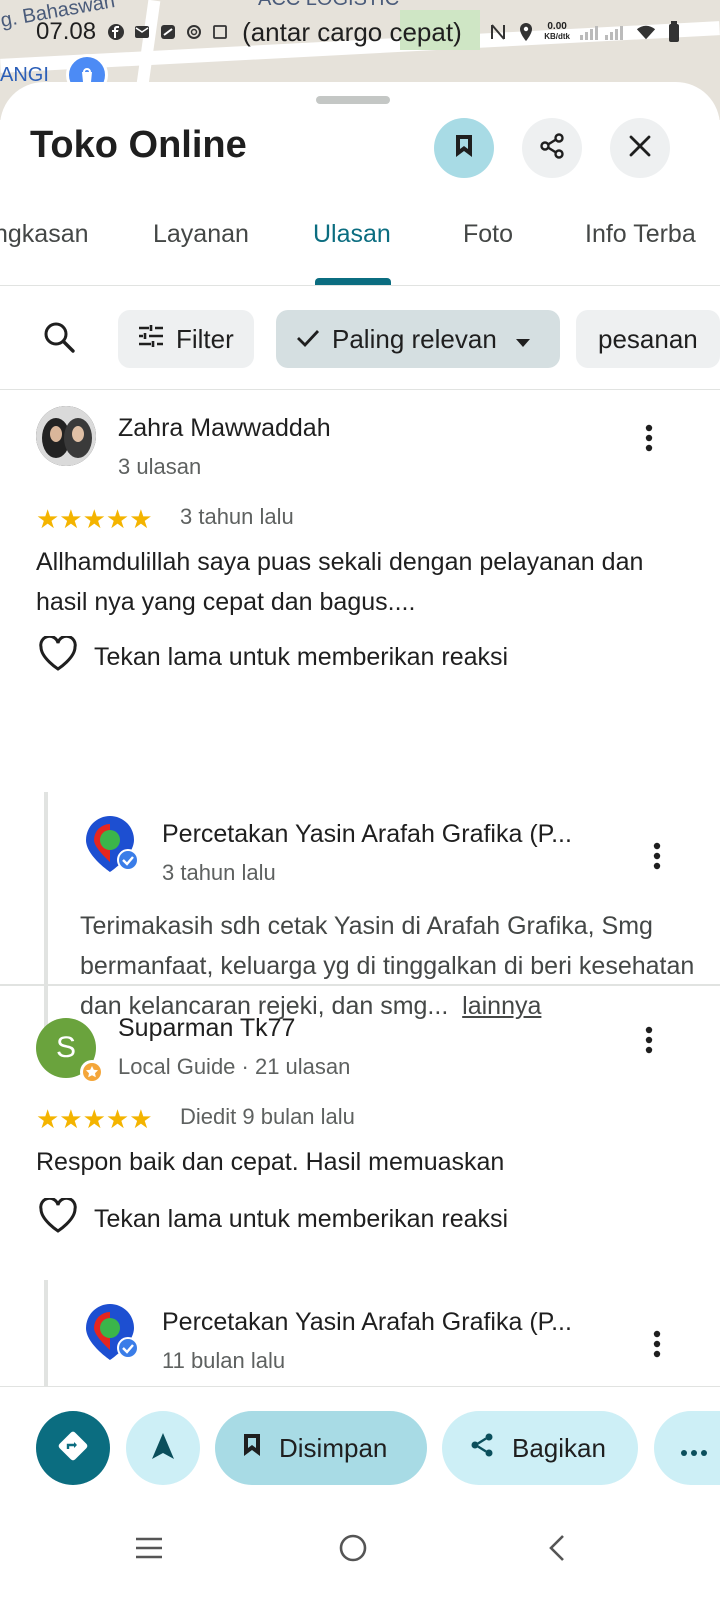 The height and width of the screenshot is (1600, 720). What do you see at coordinates (220, 32) in the screenshot?
I see `screenshot-icon` at bounding box center [220, 32].